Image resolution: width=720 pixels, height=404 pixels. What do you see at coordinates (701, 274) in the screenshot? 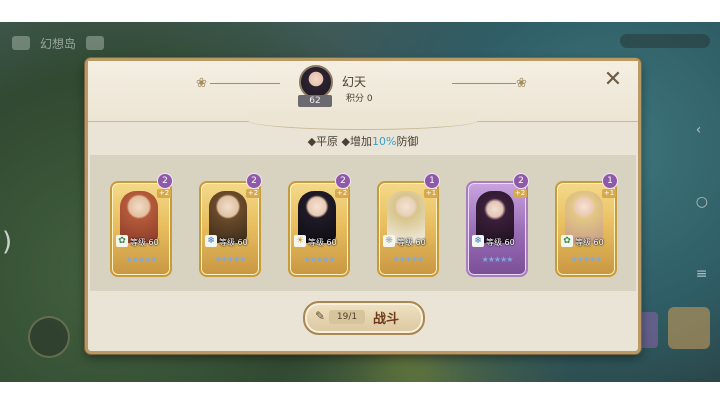
I see `recent-apps-icon: ≡` at bounding box center [701, 274].